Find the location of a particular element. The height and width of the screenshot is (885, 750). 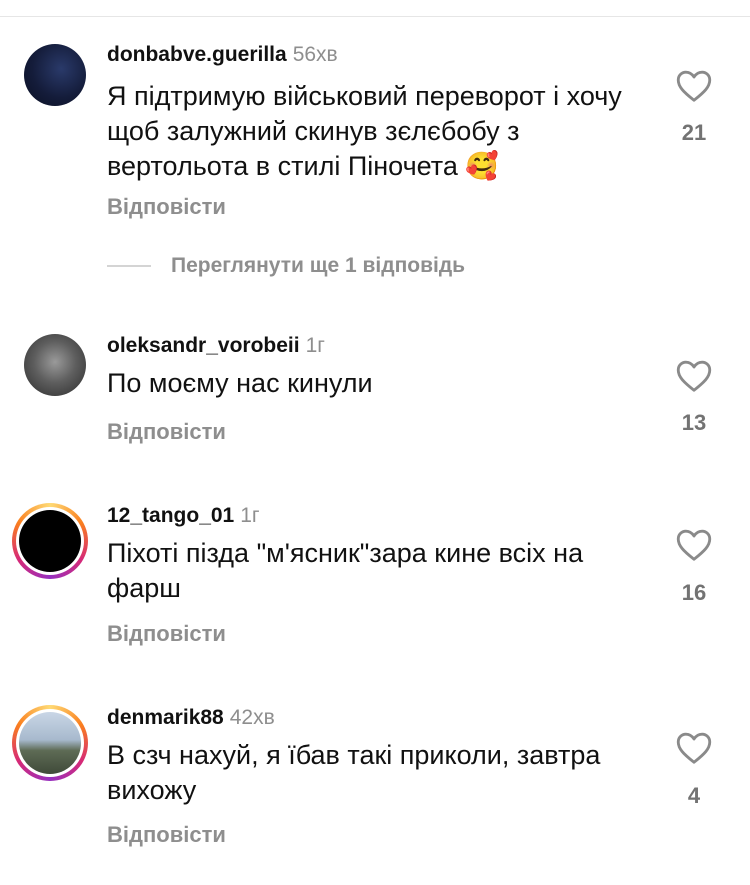

comment-meta: donbabve.guerilla 56хв is located at coordinates (222, 55).